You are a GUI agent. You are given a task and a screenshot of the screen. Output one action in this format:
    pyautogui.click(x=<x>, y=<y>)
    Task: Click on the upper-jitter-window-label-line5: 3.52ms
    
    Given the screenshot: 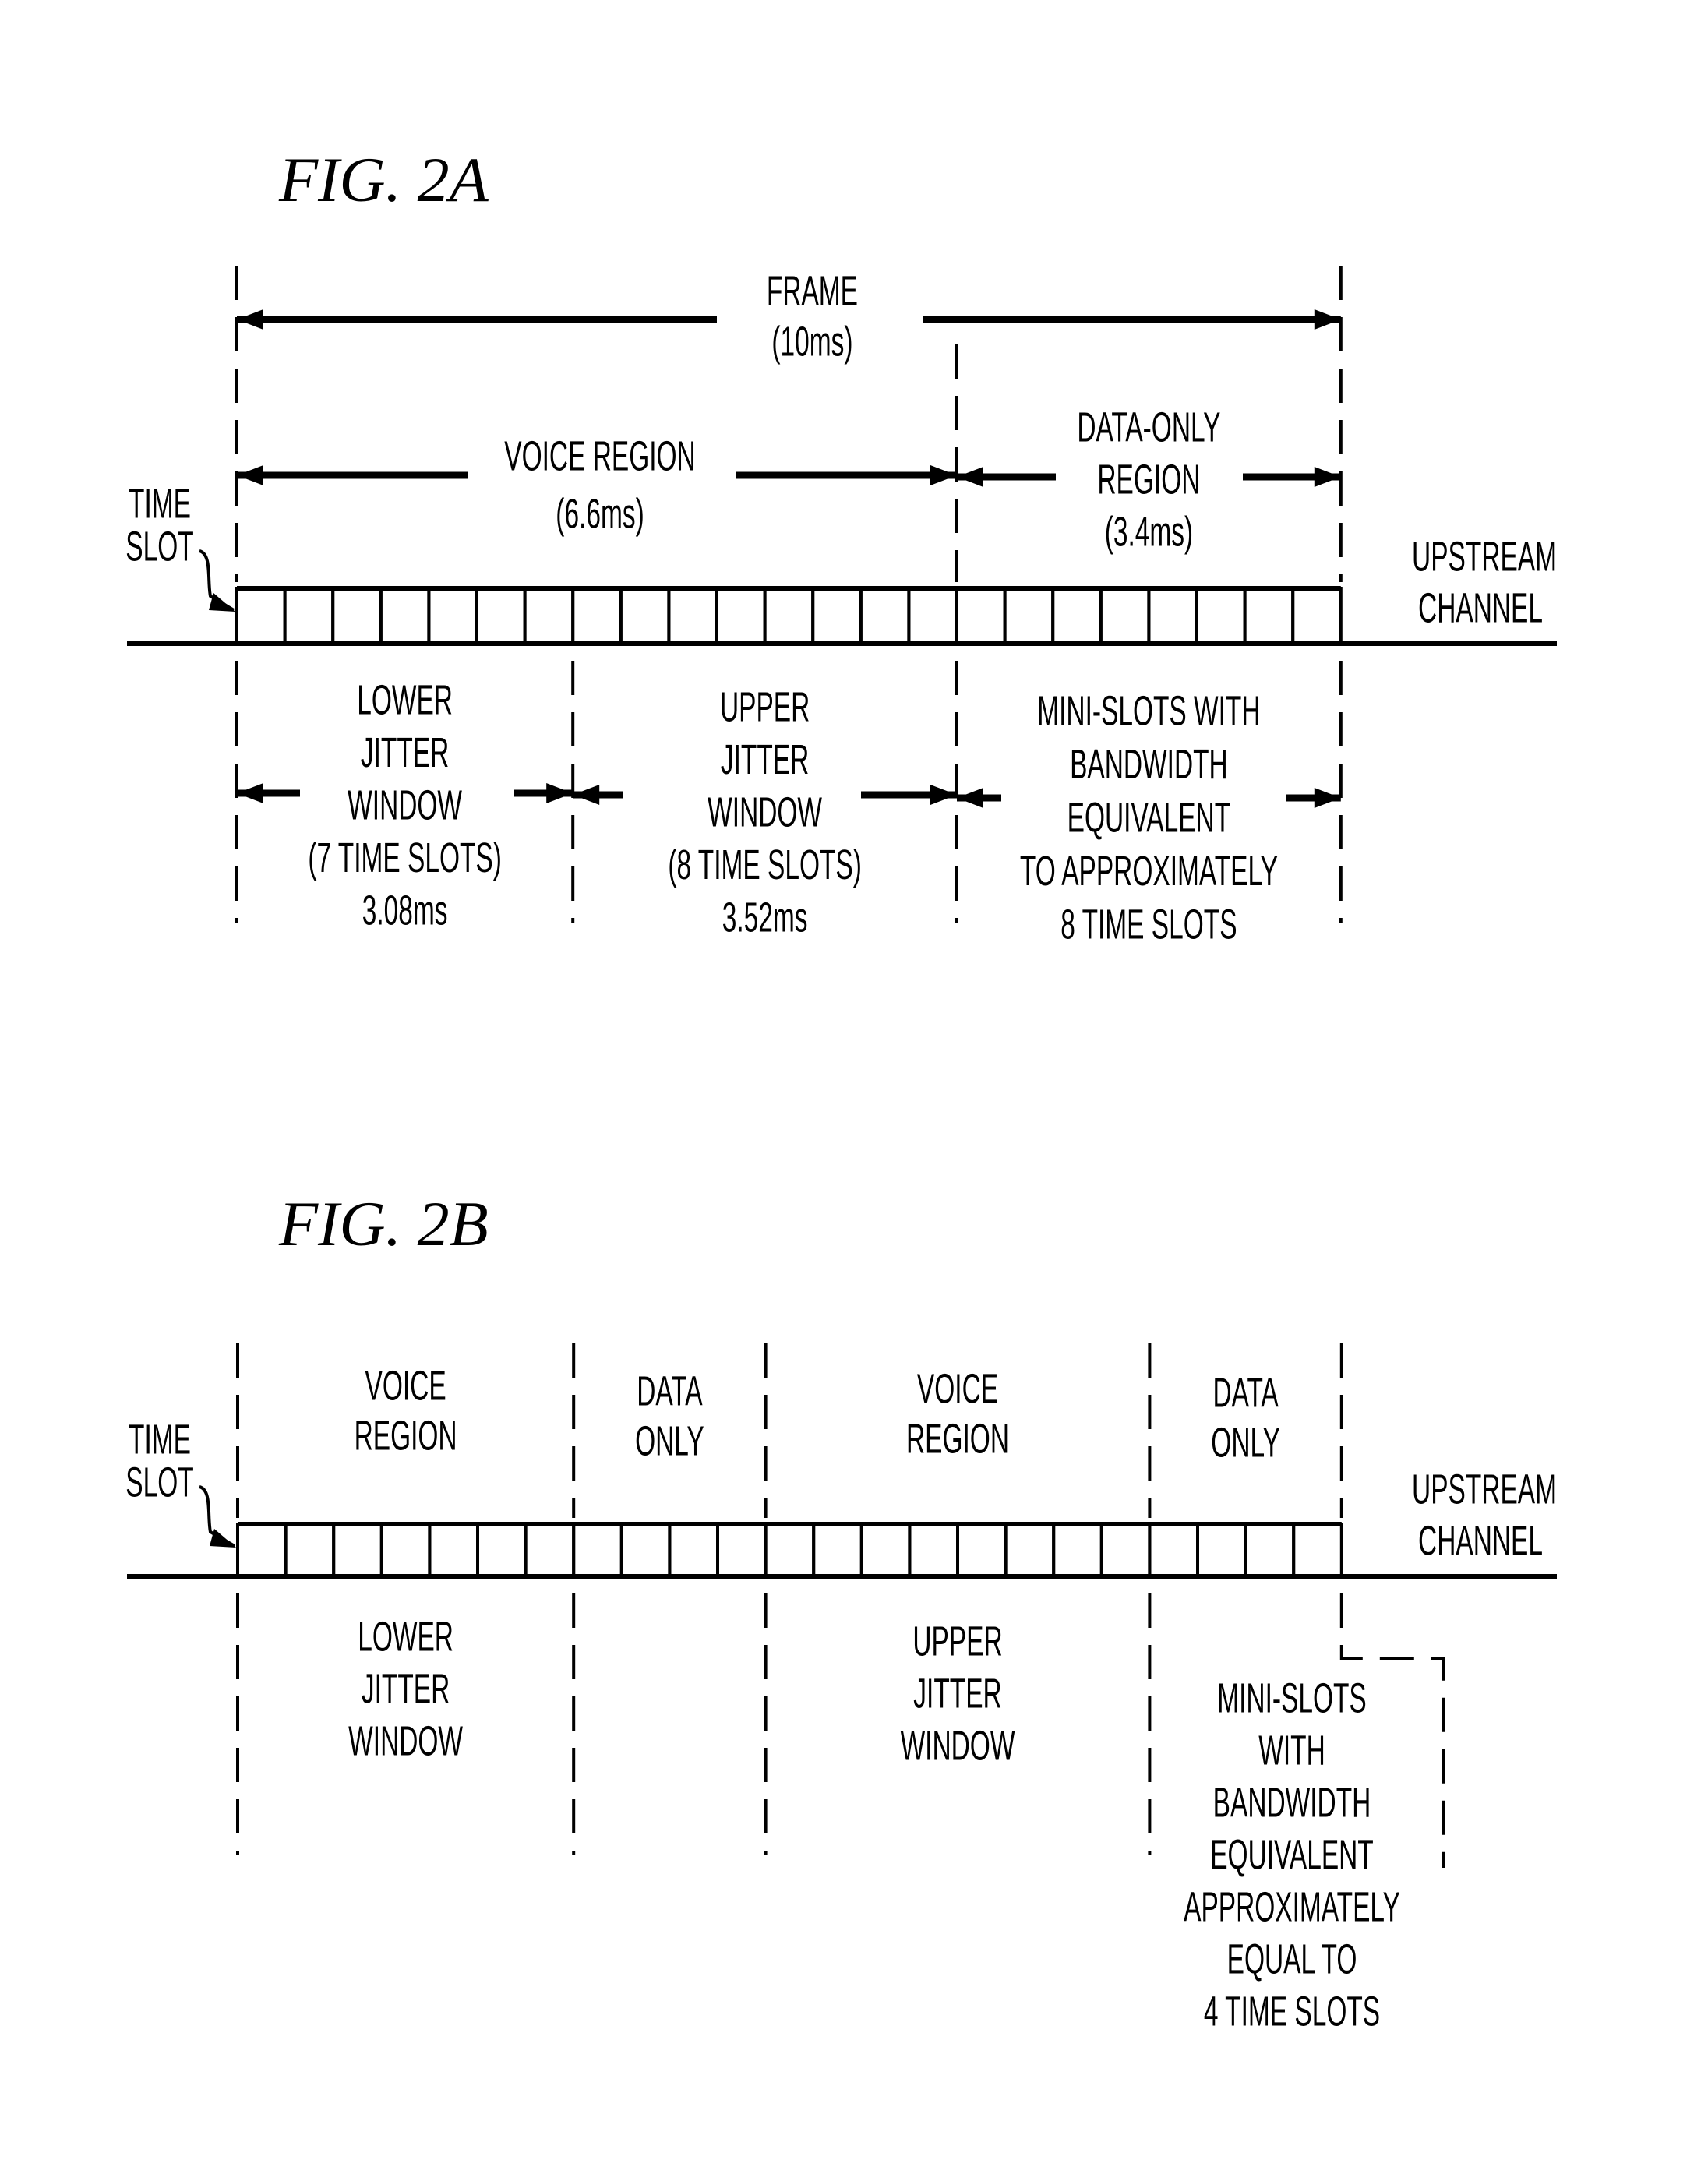 What is the action you would take?
    pyautogui.click(x=765, y=917)
    